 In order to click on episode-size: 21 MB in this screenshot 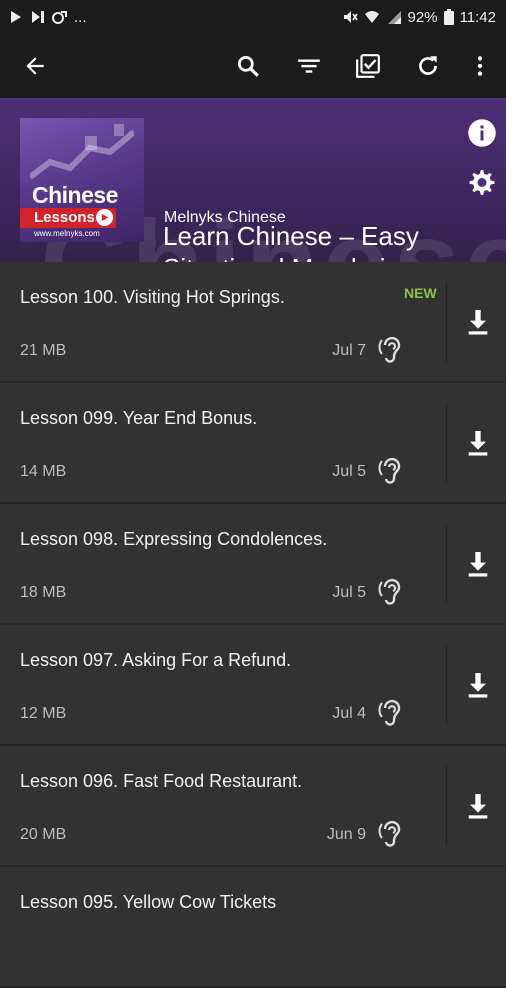, I will do `click(43, 350)`.